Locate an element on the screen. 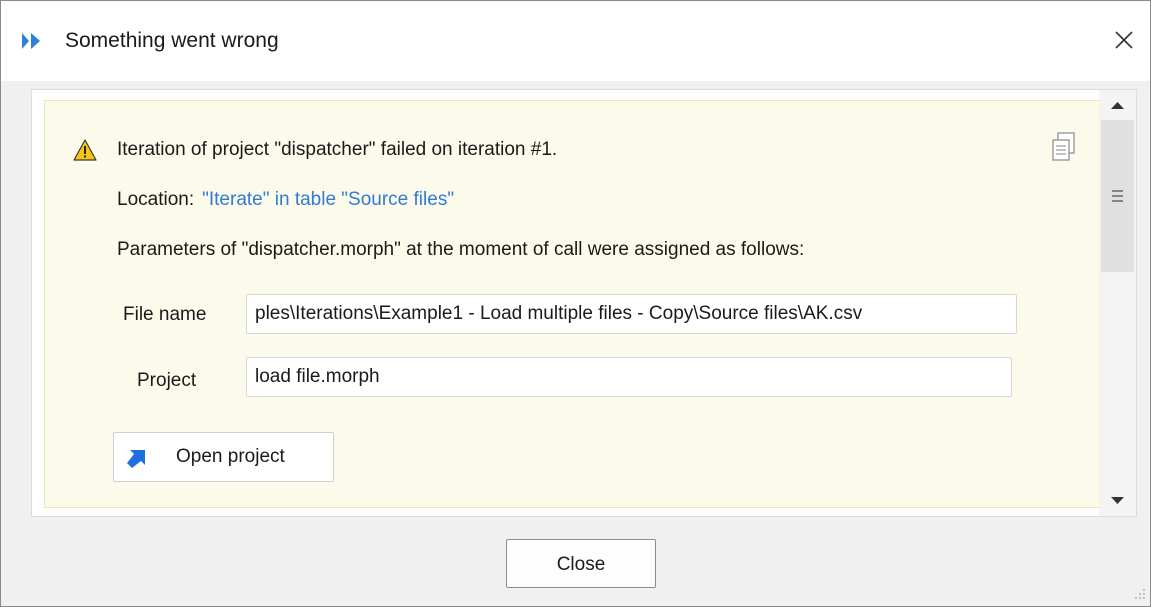 The height and width of the screenshot is (607, 1151). copy-icon is located at coordinates (1064, 147).